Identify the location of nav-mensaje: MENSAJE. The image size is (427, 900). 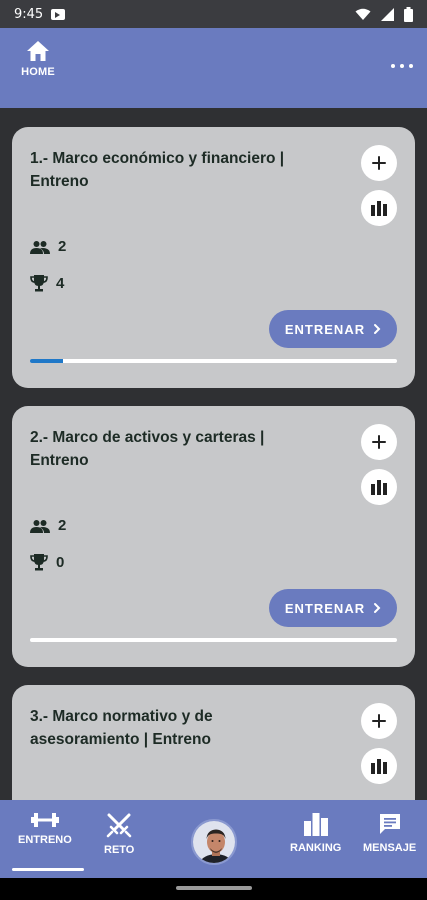
(389, 833).